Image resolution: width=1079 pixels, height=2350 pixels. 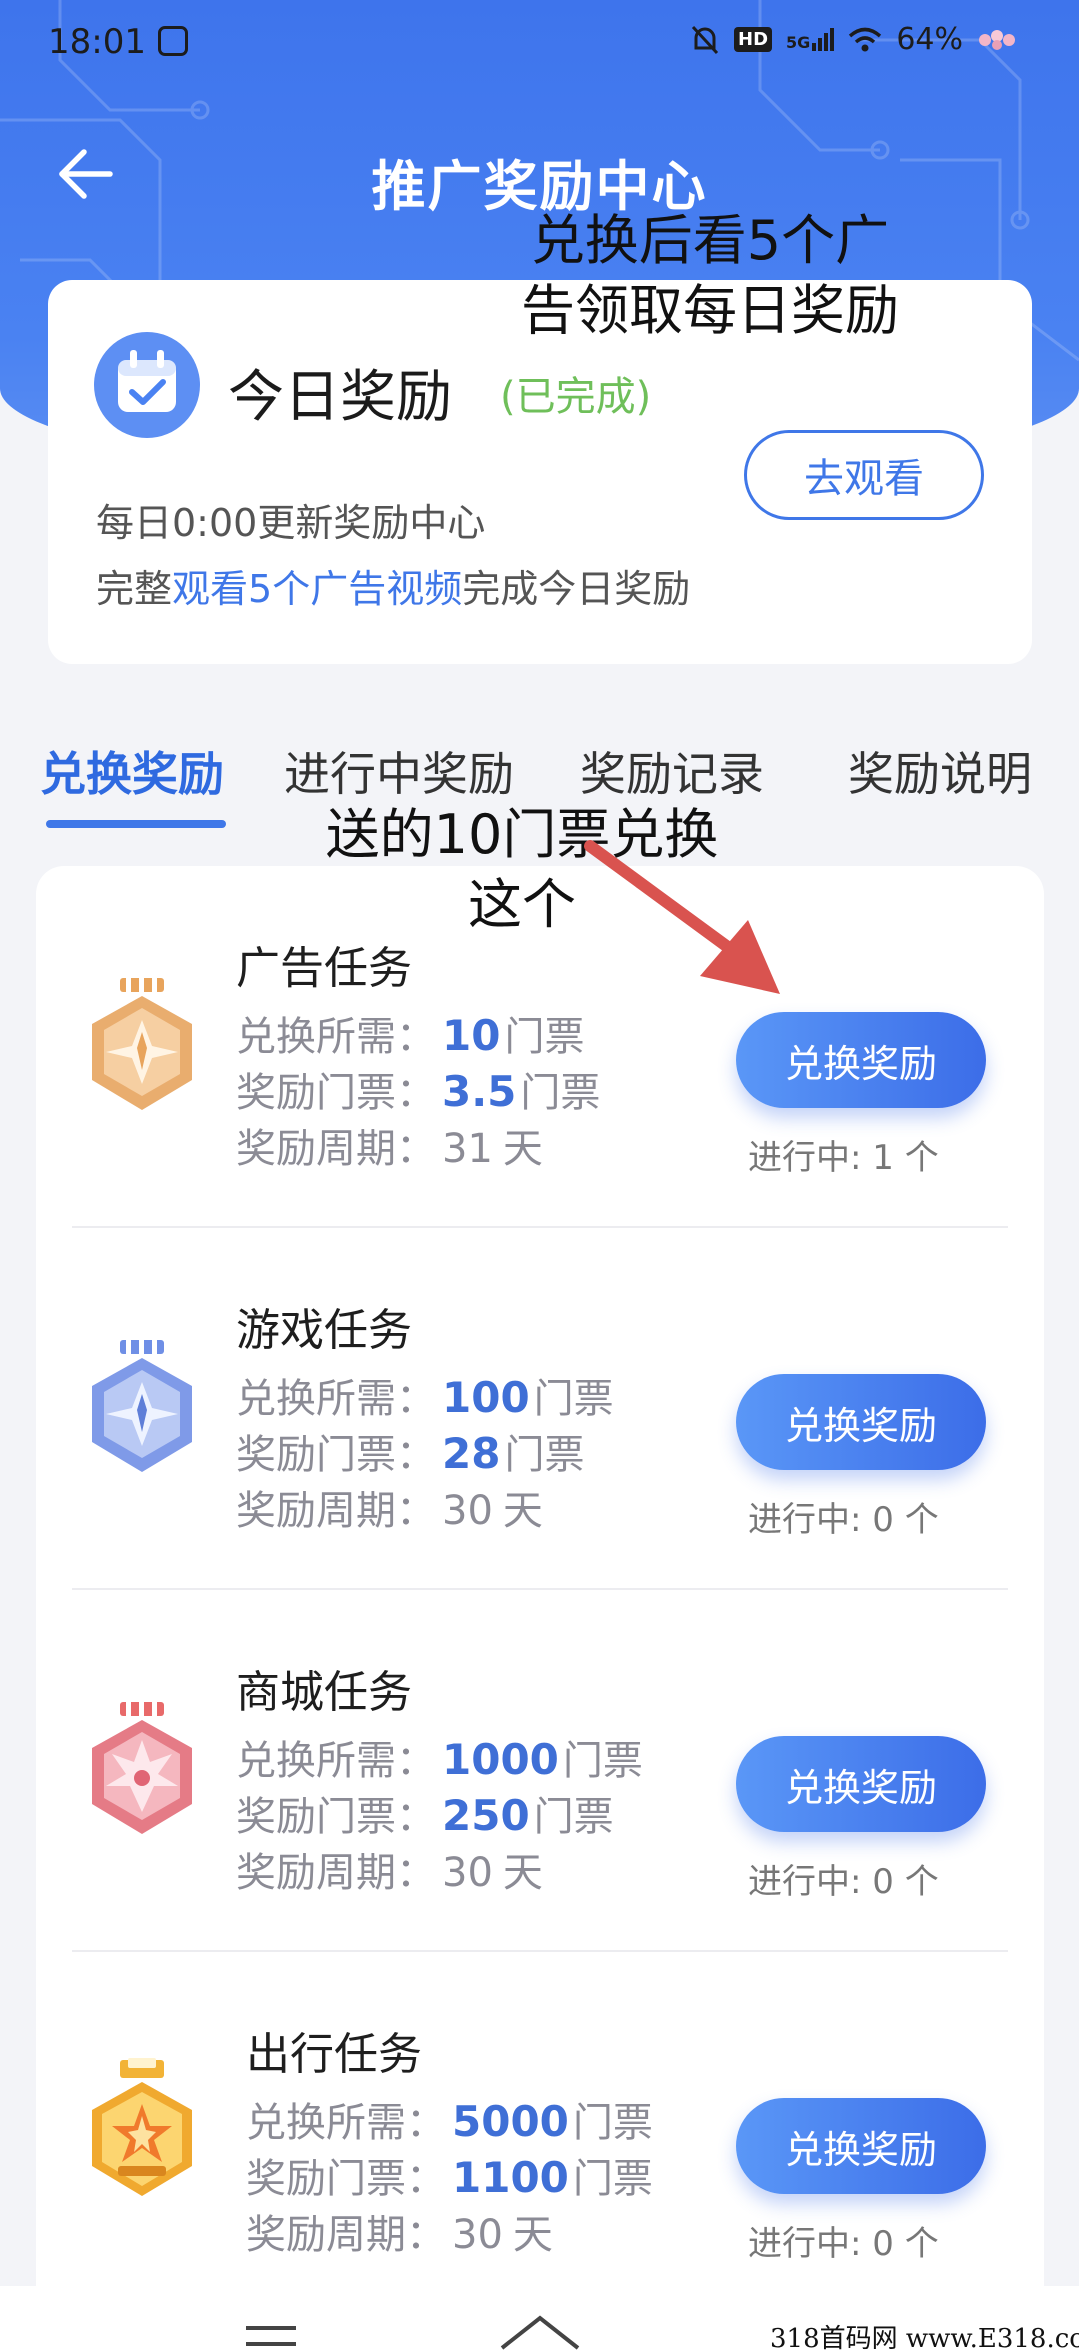 What do you see at coordinates (843, 1158) in the screenshot?
I see `in-progress-count: 进行中: 1 个` at bounding box center [843, 1158].